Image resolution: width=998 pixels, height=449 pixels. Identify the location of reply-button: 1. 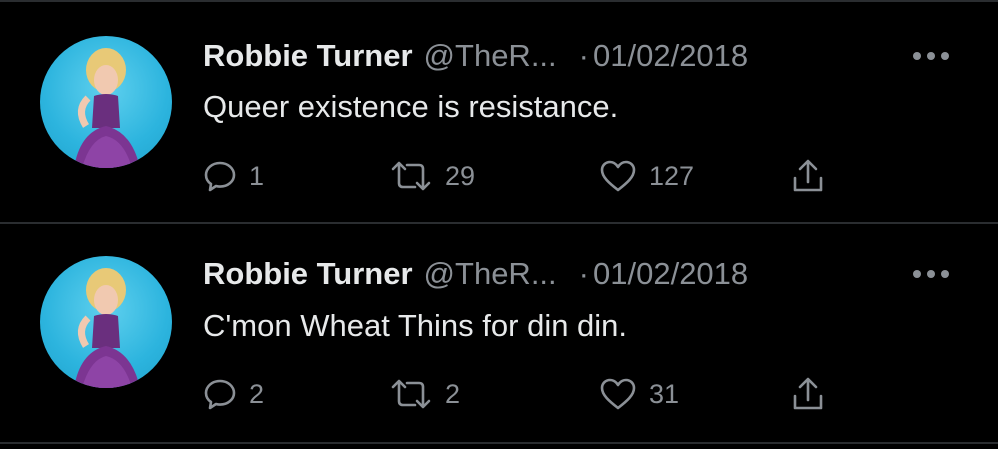
(233, 176).